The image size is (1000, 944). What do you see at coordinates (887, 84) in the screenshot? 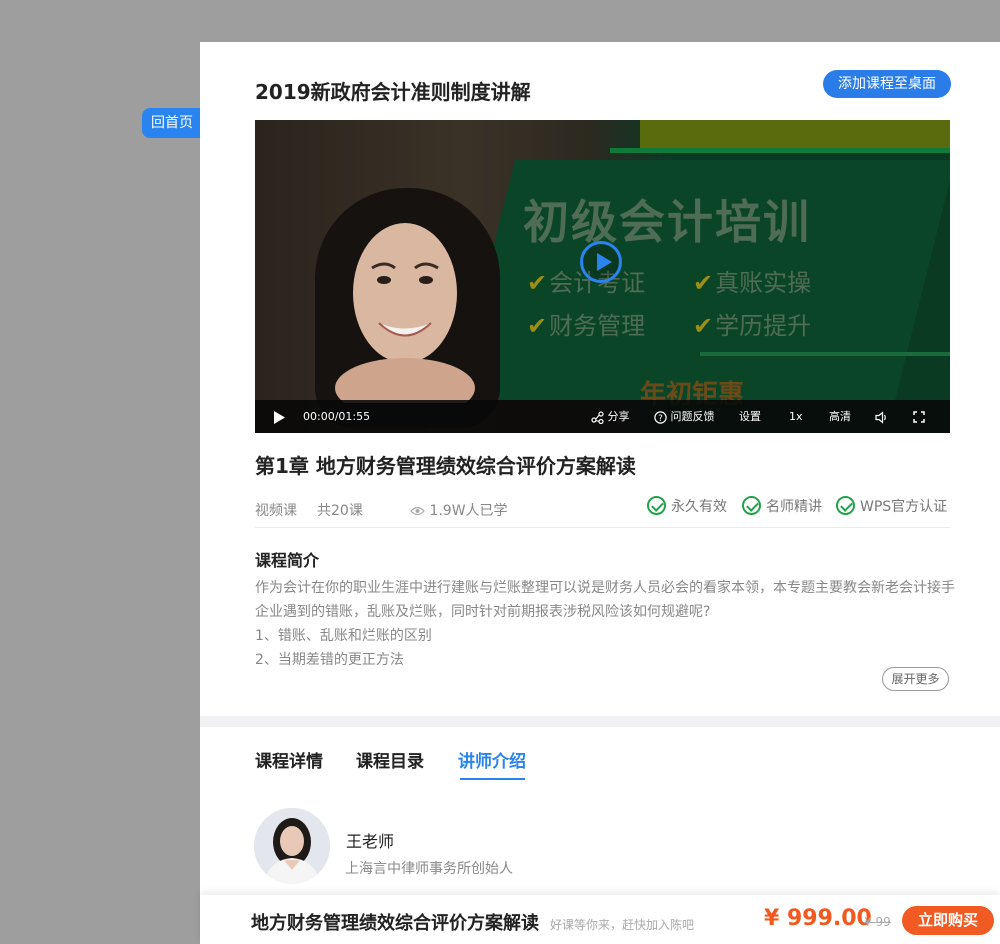
I see `add-to-desktop-button: 添加课程至桌面` at bounding box center [887, 84].